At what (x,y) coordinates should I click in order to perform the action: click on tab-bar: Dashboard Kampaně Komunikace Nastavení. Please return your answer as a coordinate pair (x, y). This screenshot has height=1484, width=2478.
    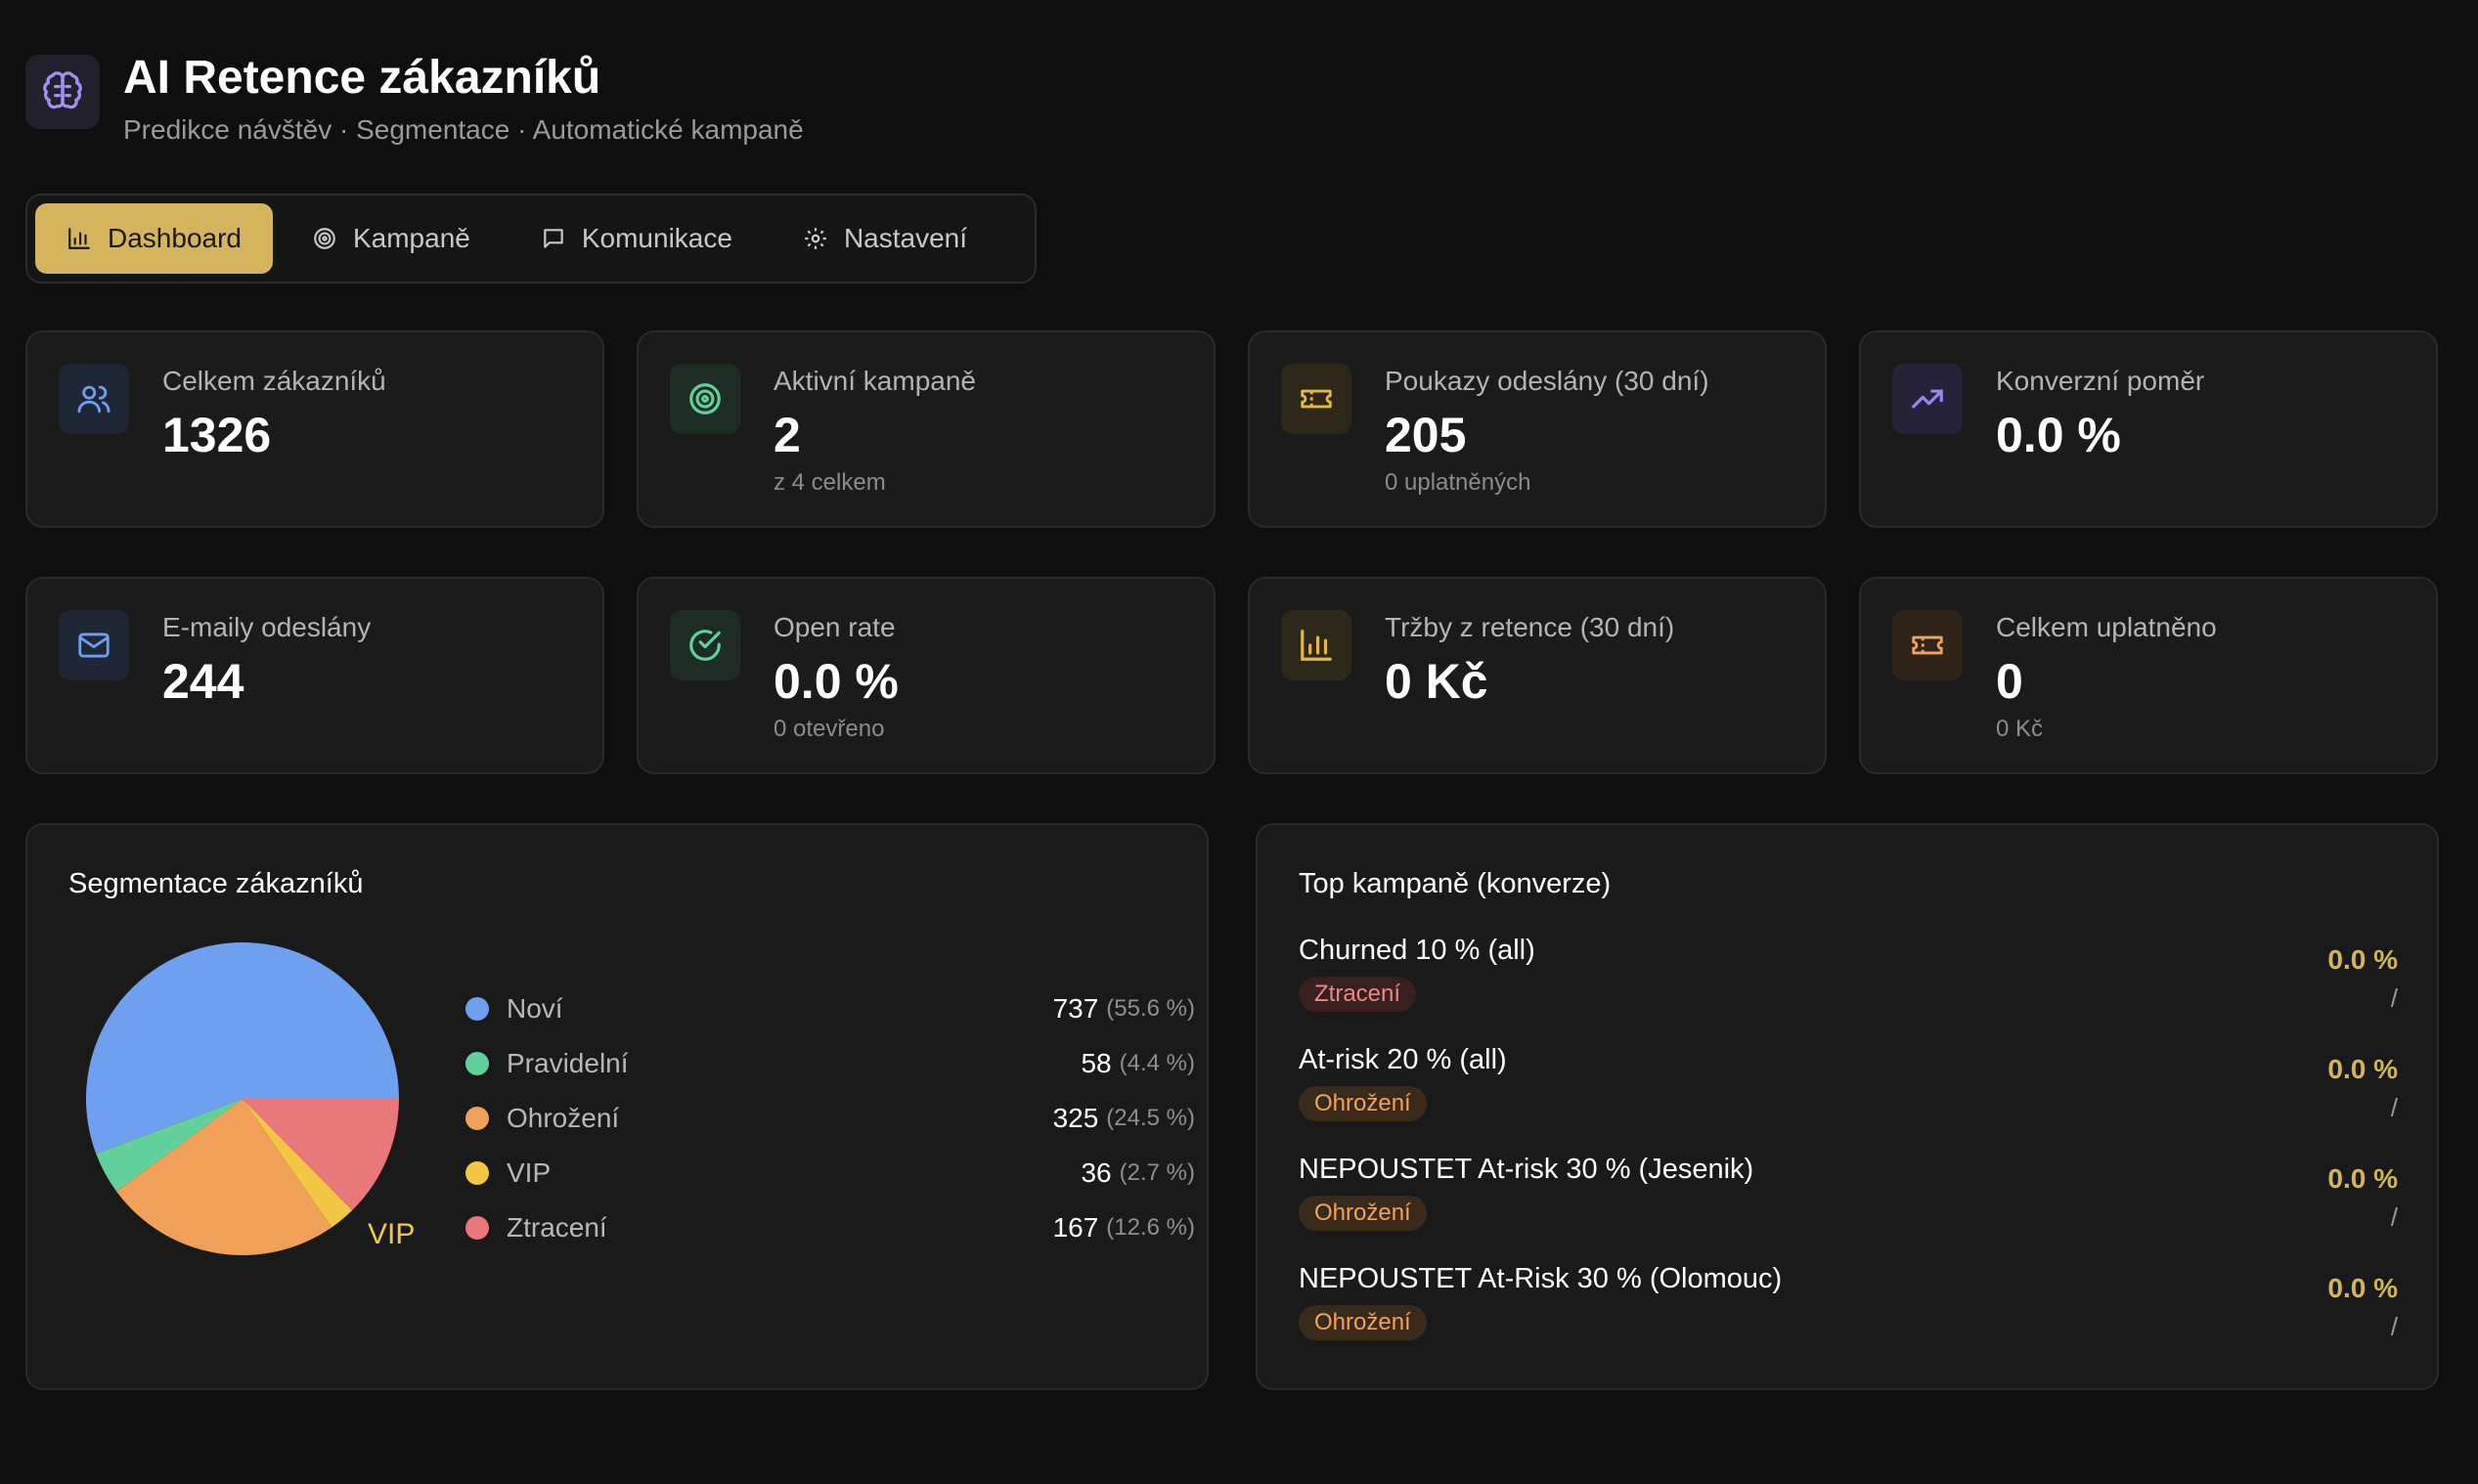
    Looking at the image, I should click on (531, 239).